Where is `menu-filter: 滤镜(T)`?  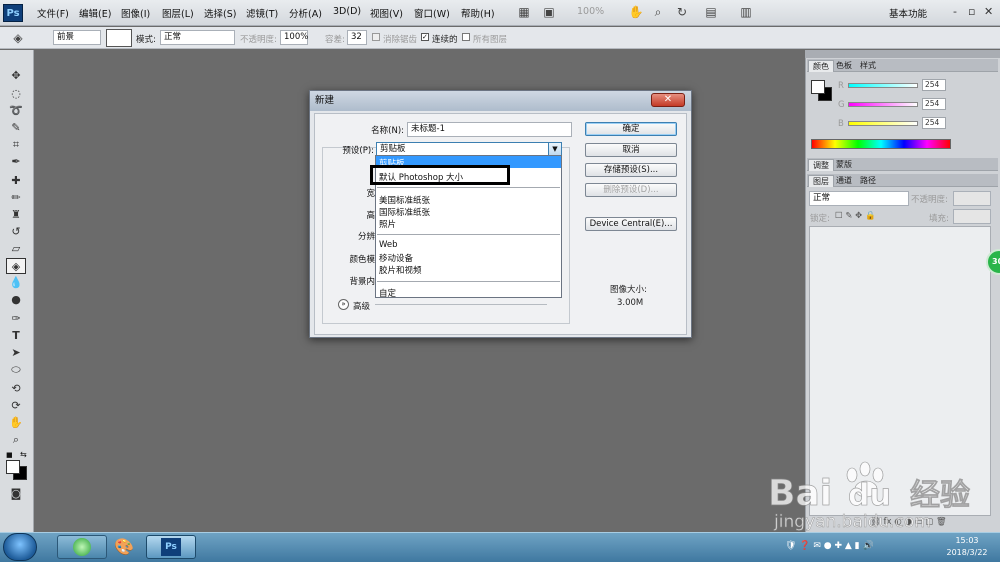
menu-filter: 滤镜(T) is located at coordinates (262, 13).